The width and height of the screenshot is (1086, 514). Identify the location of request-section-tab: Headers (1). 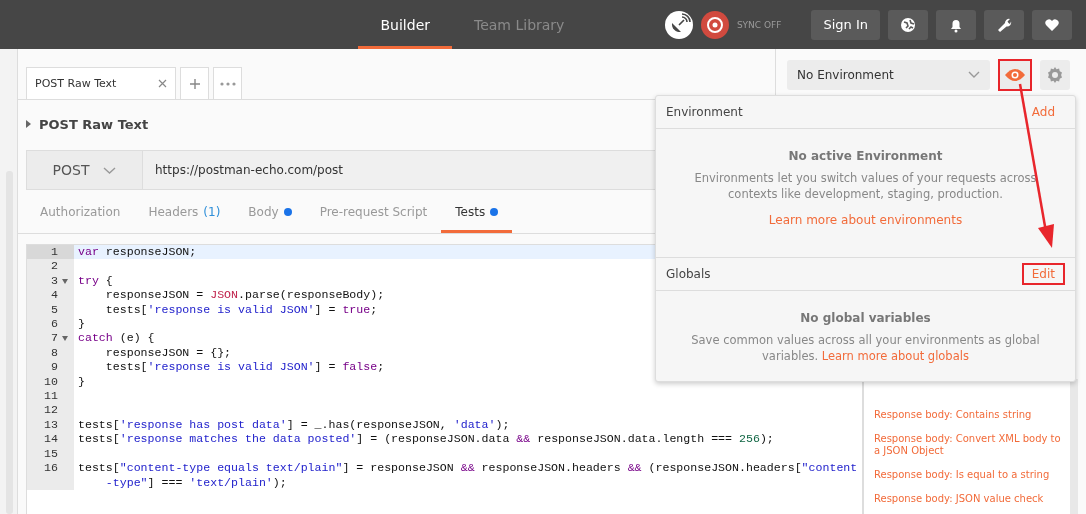
(184, 211).